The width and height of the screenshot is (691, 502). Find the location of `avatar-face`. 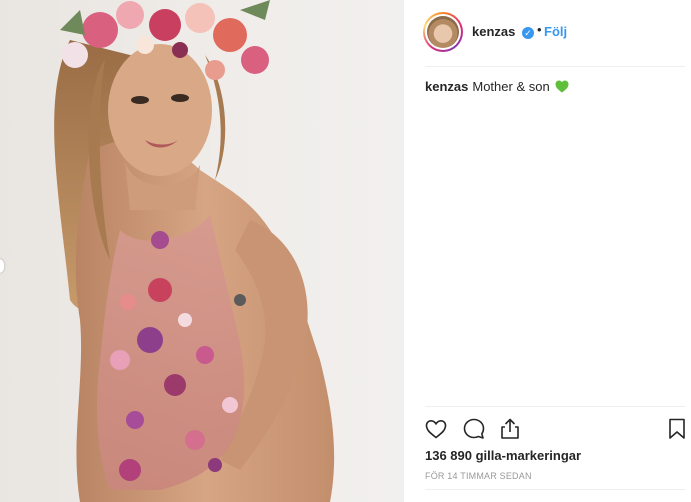

avatar-face is located at coordinates (443, 32).